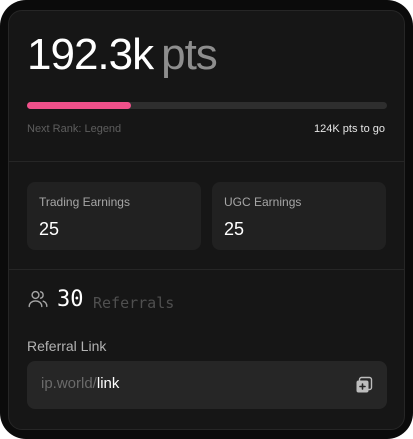 Image resolution: width=413 pixels, height=439 pixels. What do you see at coordinates (108, 383) in the screenshot?
I see `referral-link-path: link` at bounding box center [108, 383].